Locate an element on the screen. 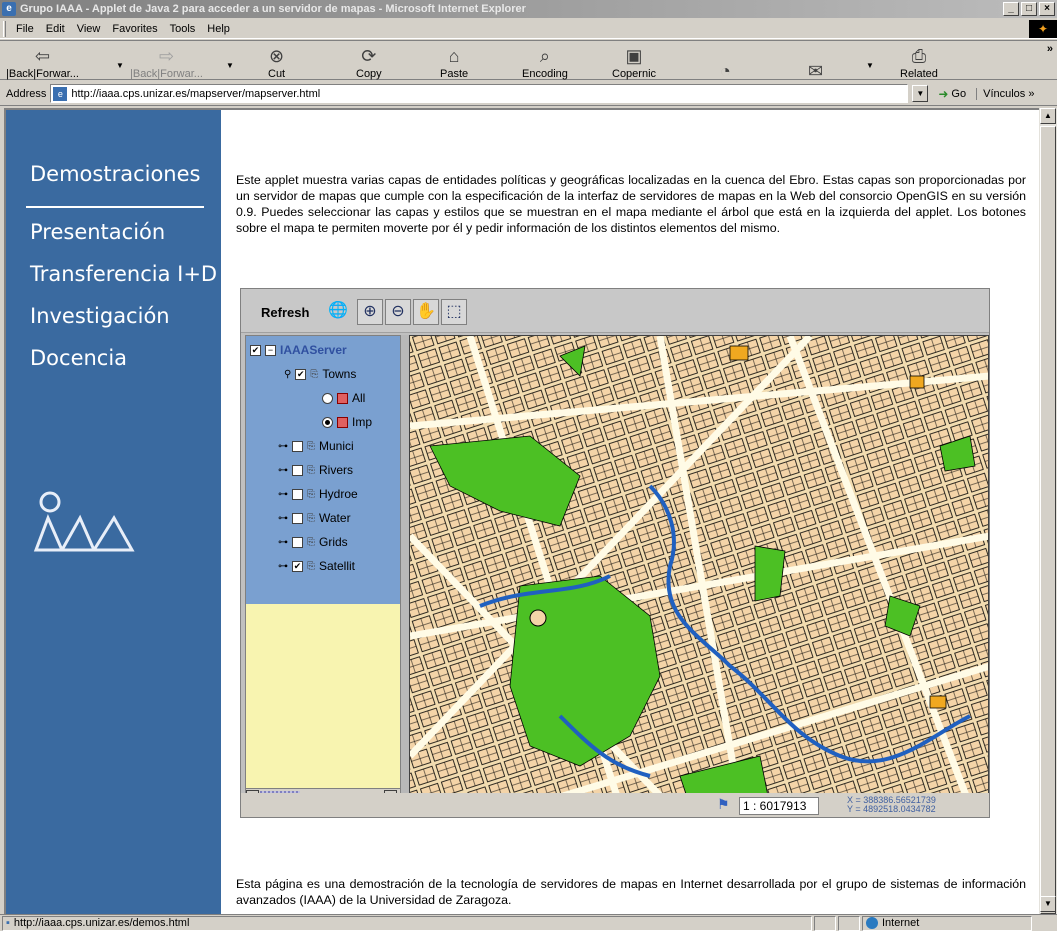  page-icon: e is located at coordinates (60, 93).